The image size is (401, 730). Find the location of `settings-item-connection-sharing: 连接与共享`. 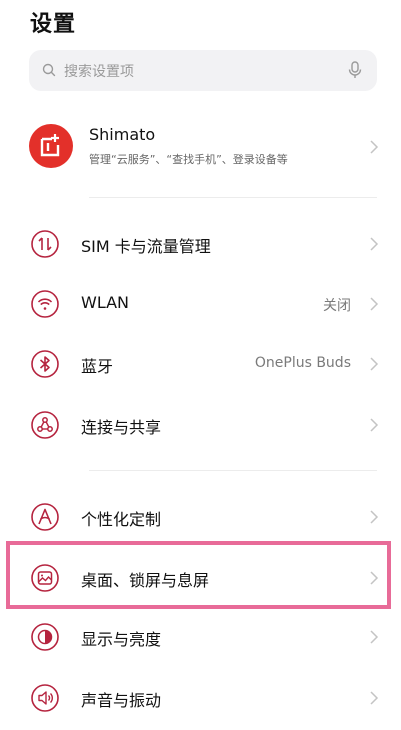

settings-item-connection-sharing: 连接与共享 is located at coordinates (200, 425).